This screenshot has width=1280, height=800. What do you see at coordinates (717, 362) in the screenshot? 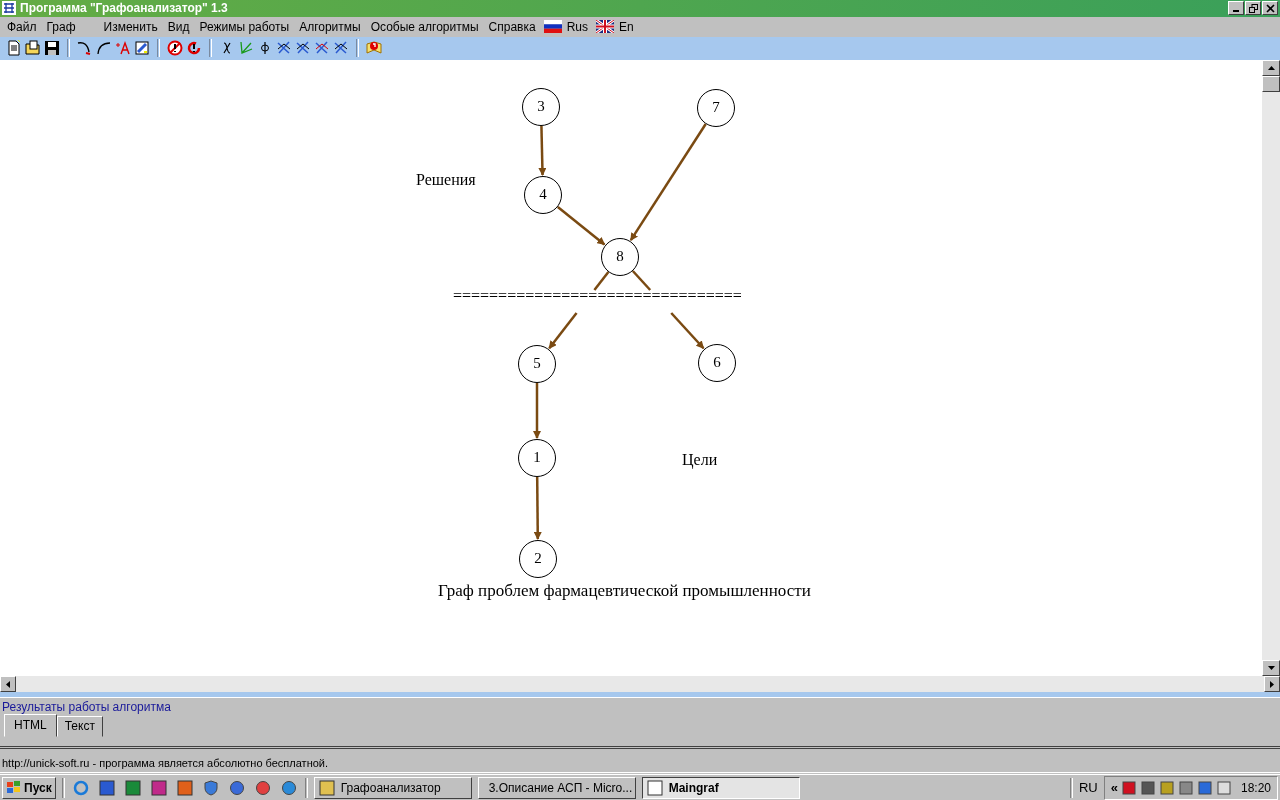
I see `graph-node: 6` at bounding box center [717, 362].